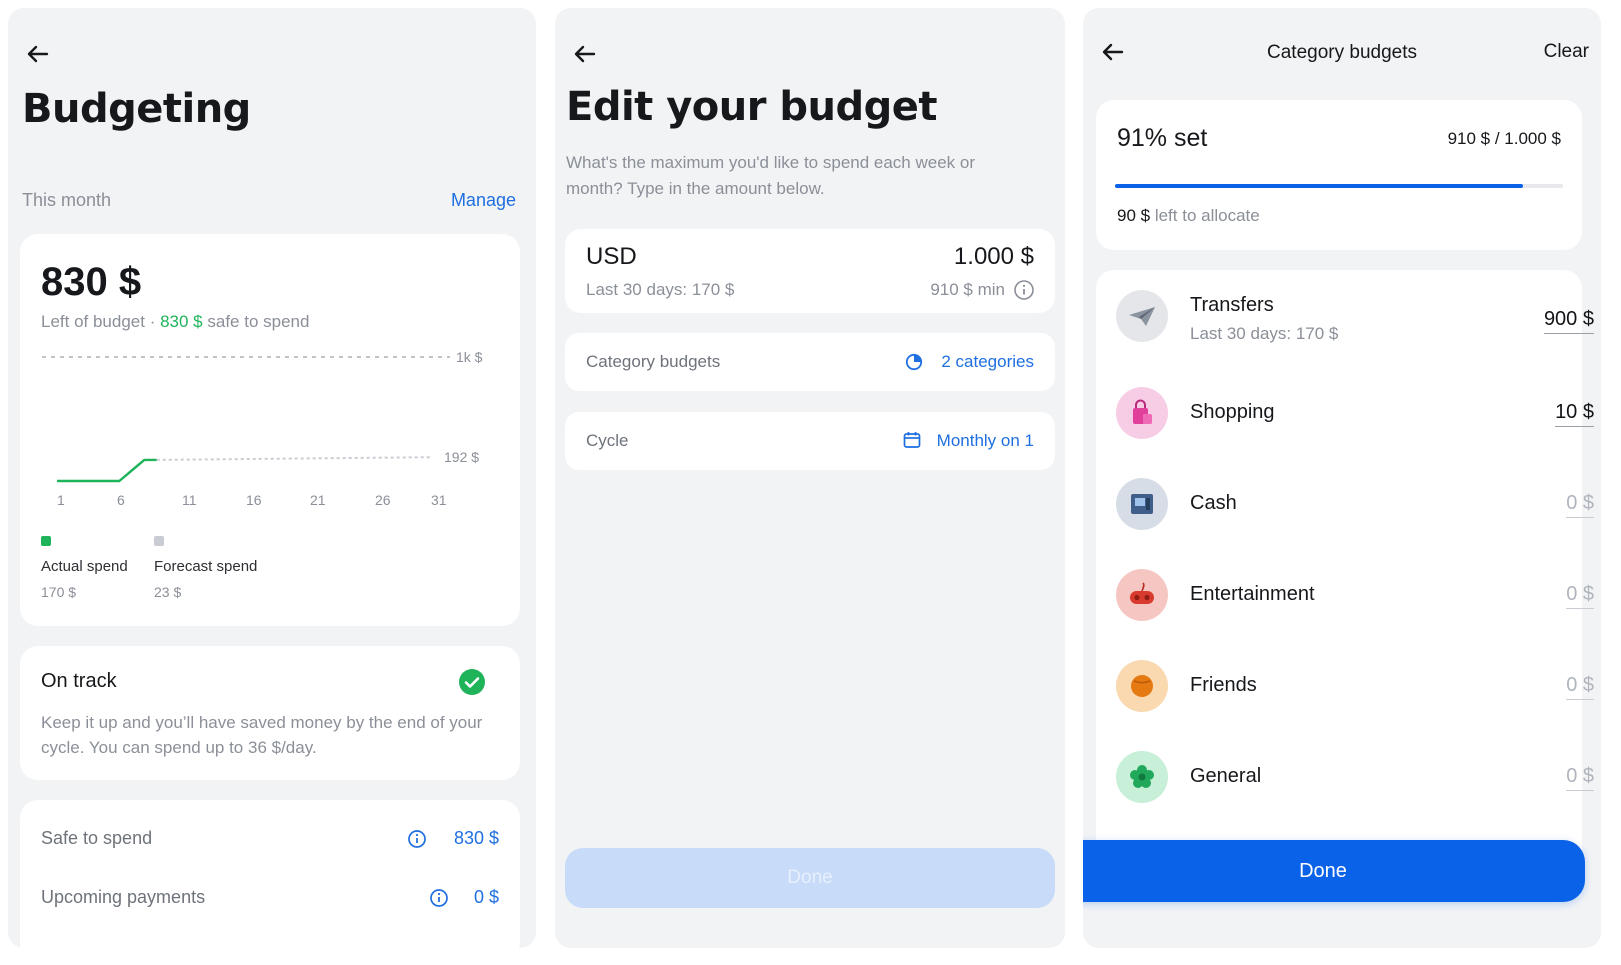  I want to click on limit-label: 1k $, so click(469, 357).